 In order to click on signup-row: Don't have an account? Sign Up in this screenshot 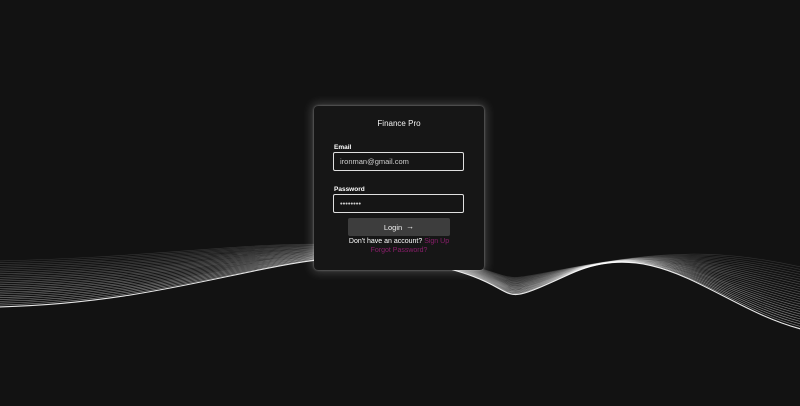, I will do `click(399, 241)`.